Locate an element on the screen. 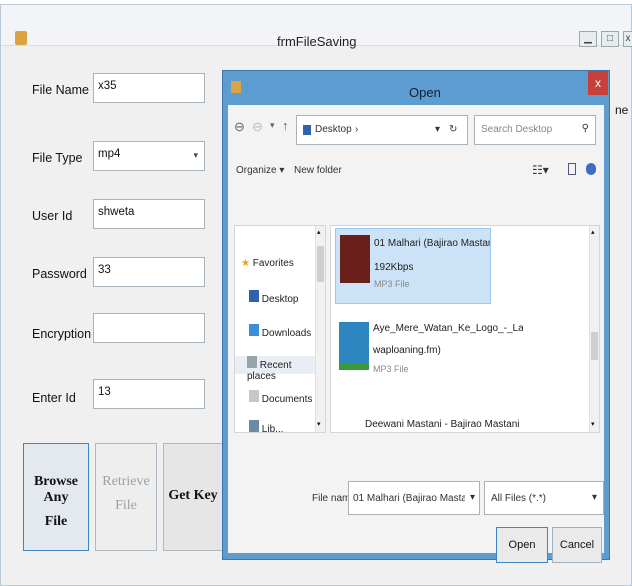 This screenshot has width=632, height=586. star-icon: ★ is located at coordinates (245, 263).